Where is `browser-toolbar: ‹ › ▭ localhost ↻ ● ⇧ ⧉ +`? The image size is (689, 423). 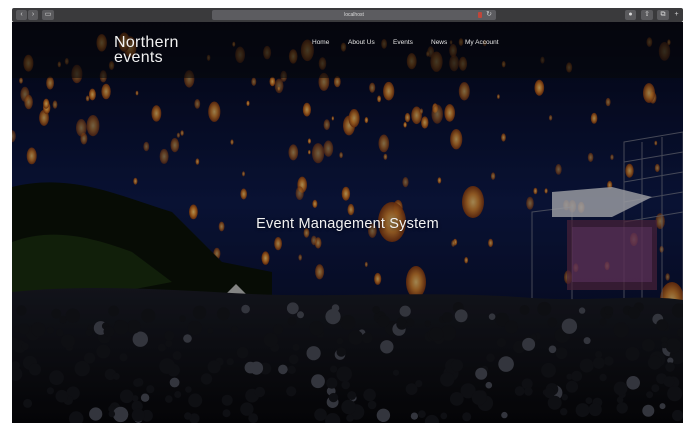
browser-toolbar: ‹ › ▭ localhost ↻ ● ⇧ ⧉ + is located at coordinates (347, 15).